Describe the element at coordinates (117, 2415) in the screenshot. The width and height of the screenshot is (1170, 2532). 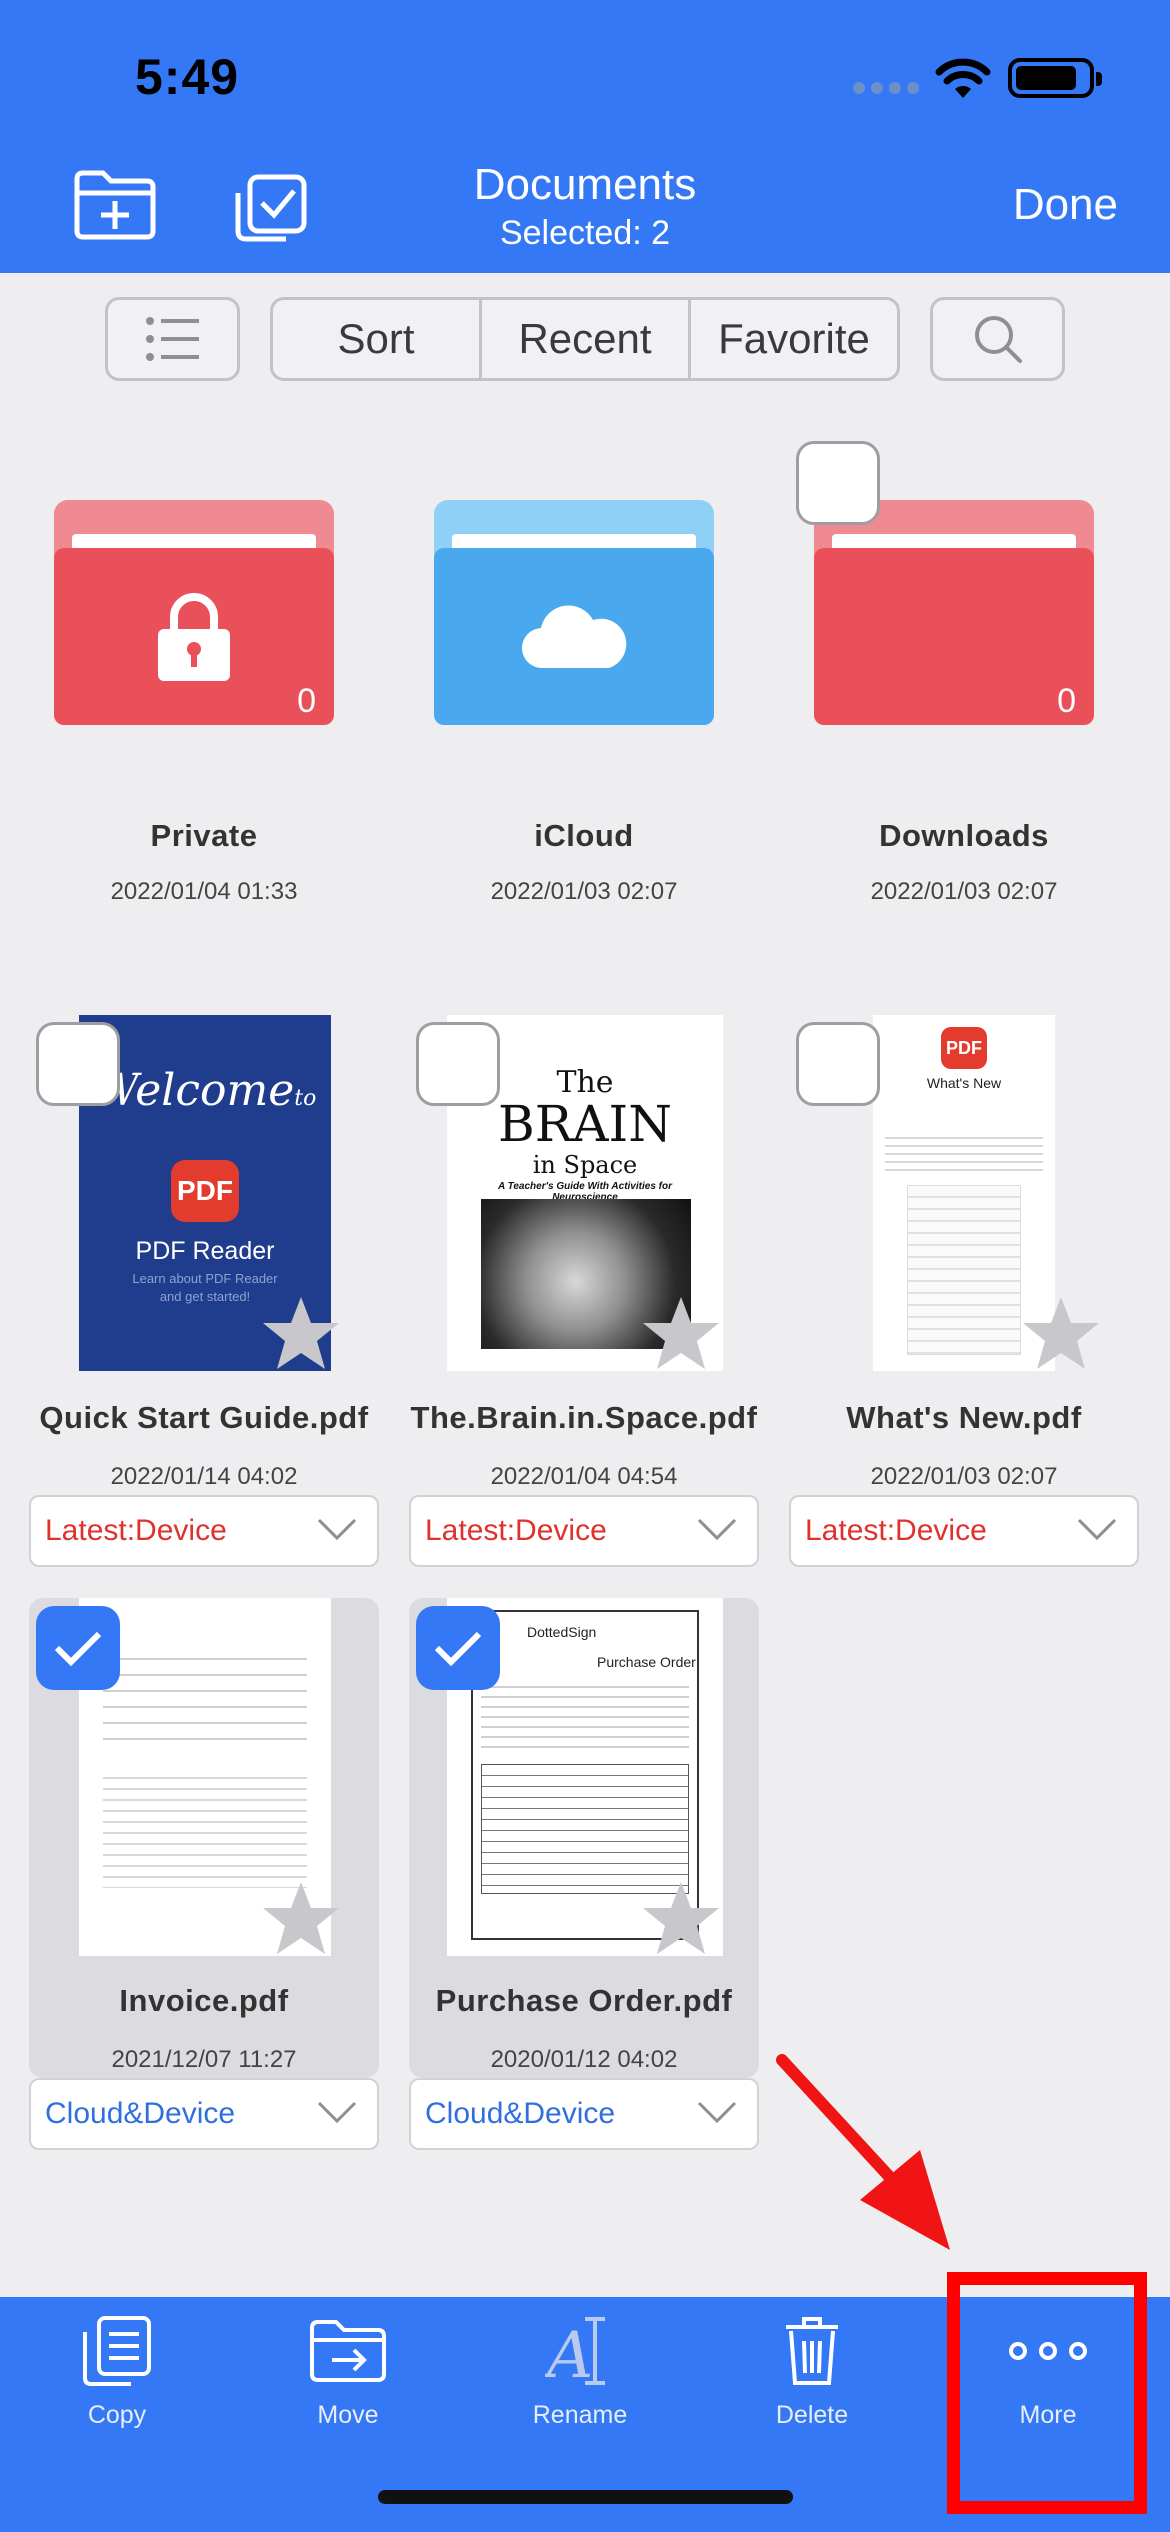
I see `copy-label: Copy` at that location.